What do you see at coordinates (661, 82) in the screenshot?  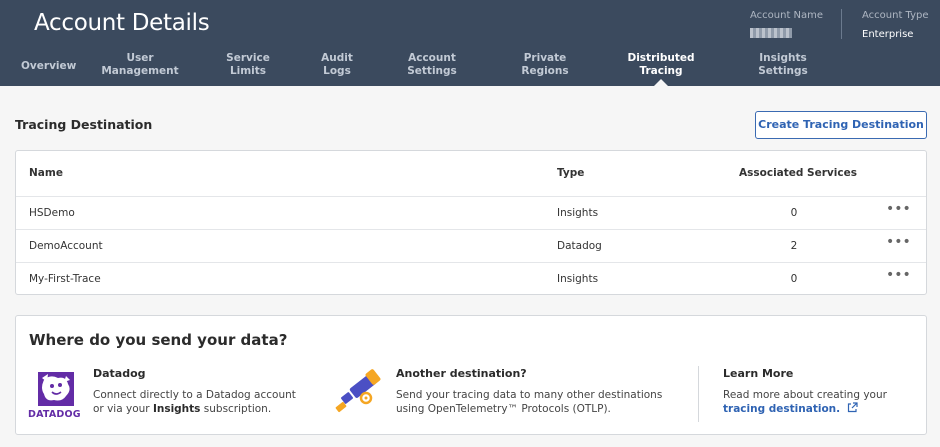 I see `active-tab-indicator` at bounding box center [661, 82].